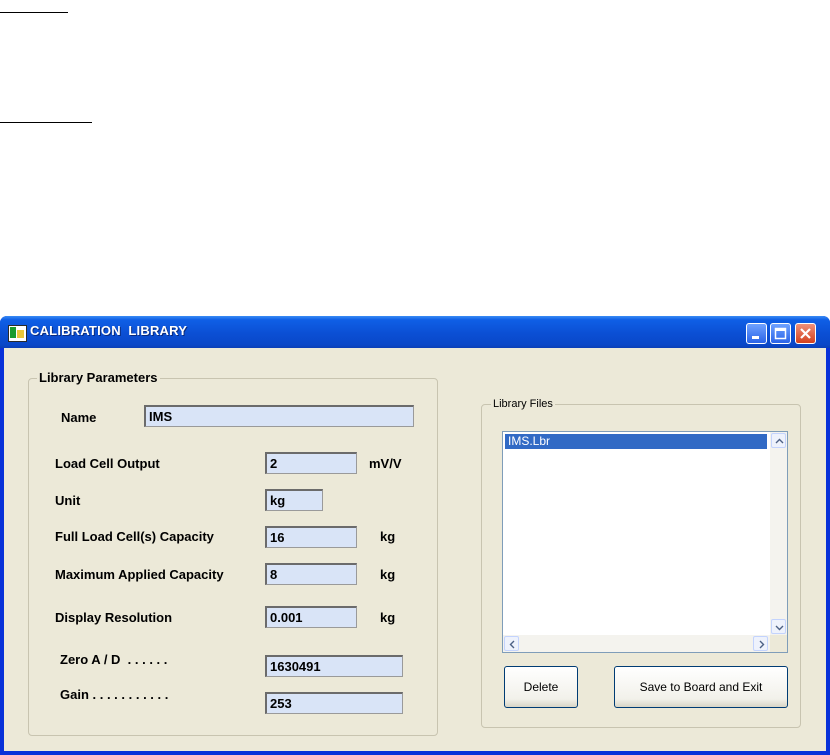  Describe the element at coordinates (778, 533) in the screenshot. I see `vertical-scrollbar` at that location.